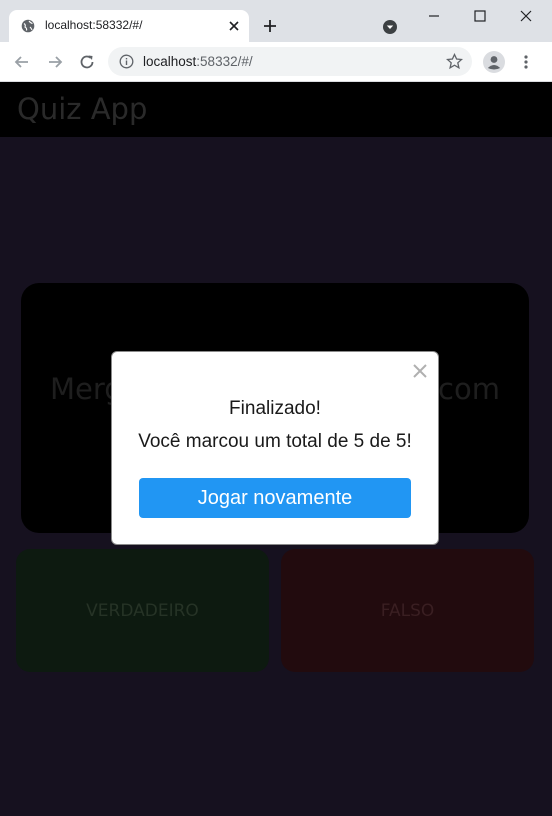 This screenshot has width=552, height=816. I want to click on url-path: :58332/#/, so click(224, 61).